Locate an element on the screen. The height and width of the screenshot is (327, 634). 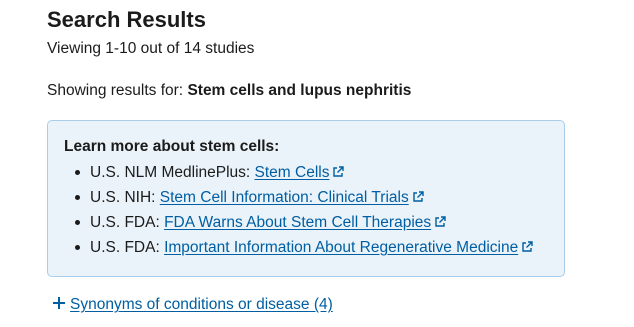
synonyms-toggle: Synonyms of conditions or disease (4) is located at coordinates (192, 305).